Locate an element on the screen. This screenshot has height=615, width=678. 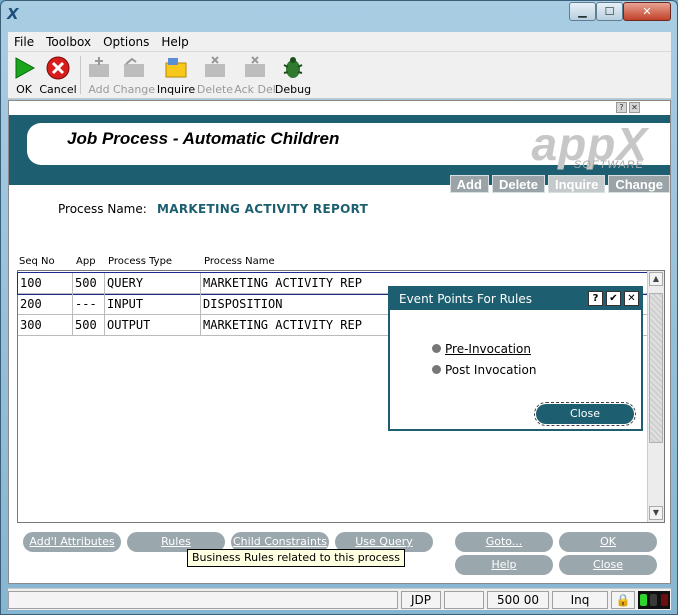
folder-edit-icon is located at coordinates (134, 67).